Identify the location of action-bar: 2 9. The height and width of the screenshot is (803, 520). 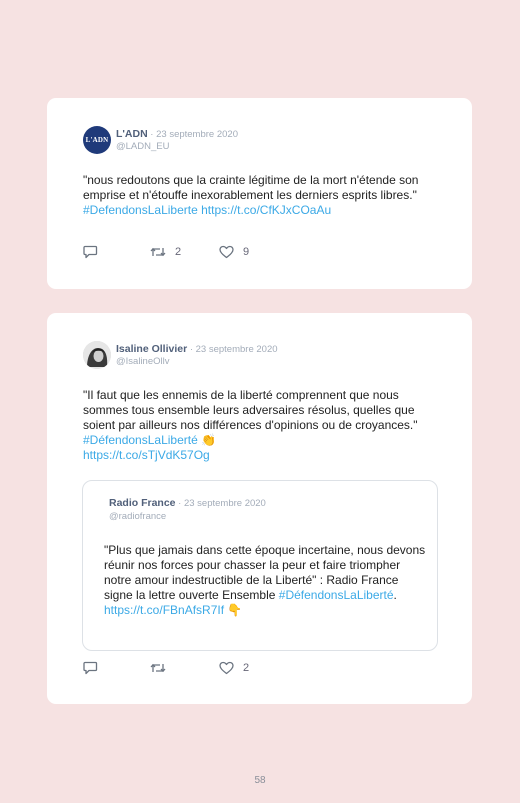
(183, 252).